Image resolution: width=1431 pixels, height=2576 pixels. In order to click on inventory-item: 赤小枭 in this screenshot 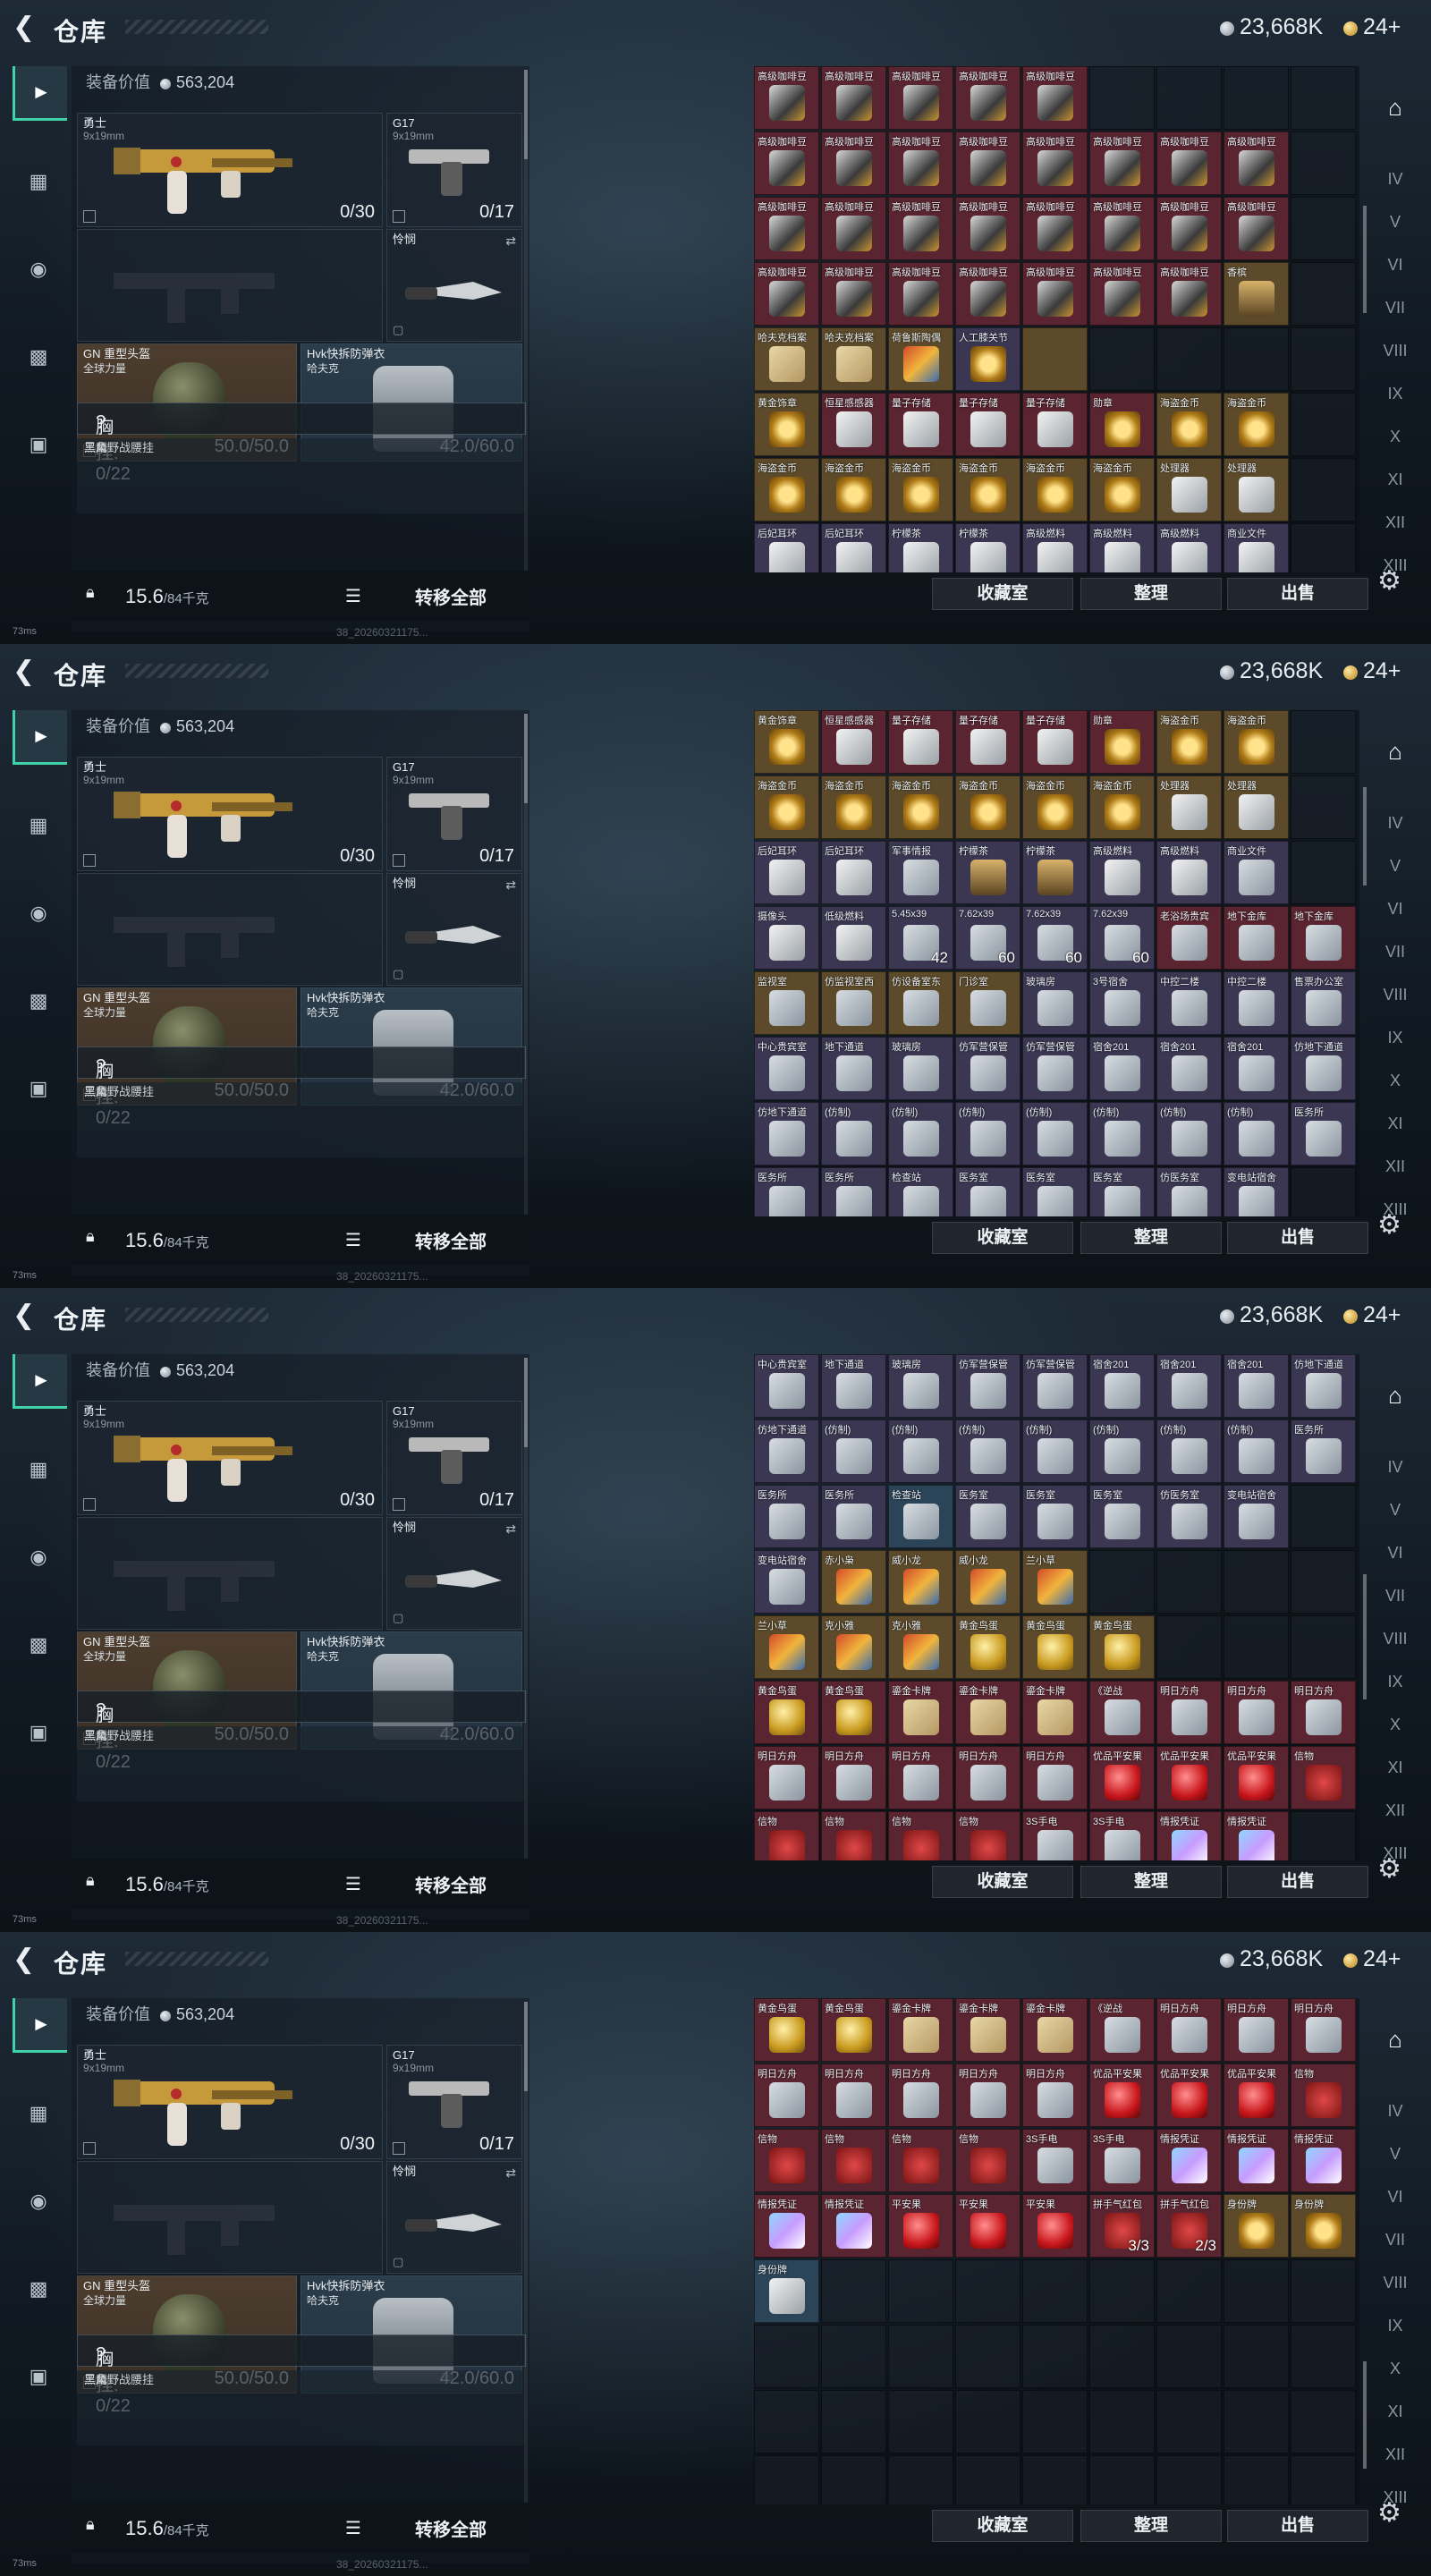, I will do `click(854, 1582)`.